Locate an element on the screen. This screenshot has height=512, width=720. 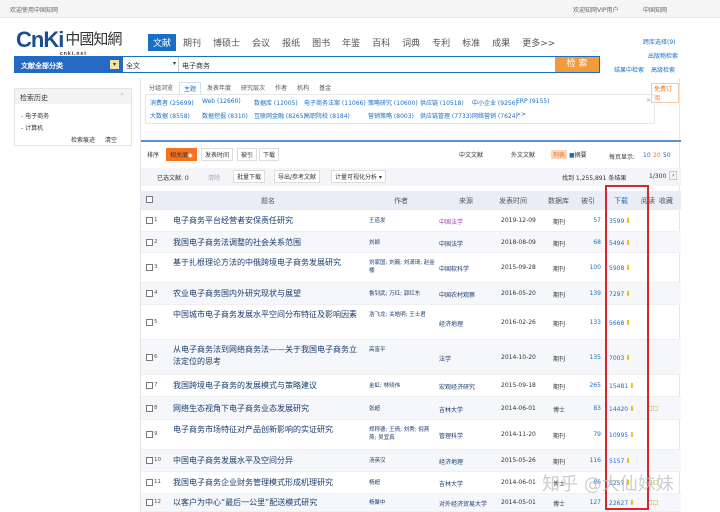
citation-count: 83 is located at coordinates (591, 408).